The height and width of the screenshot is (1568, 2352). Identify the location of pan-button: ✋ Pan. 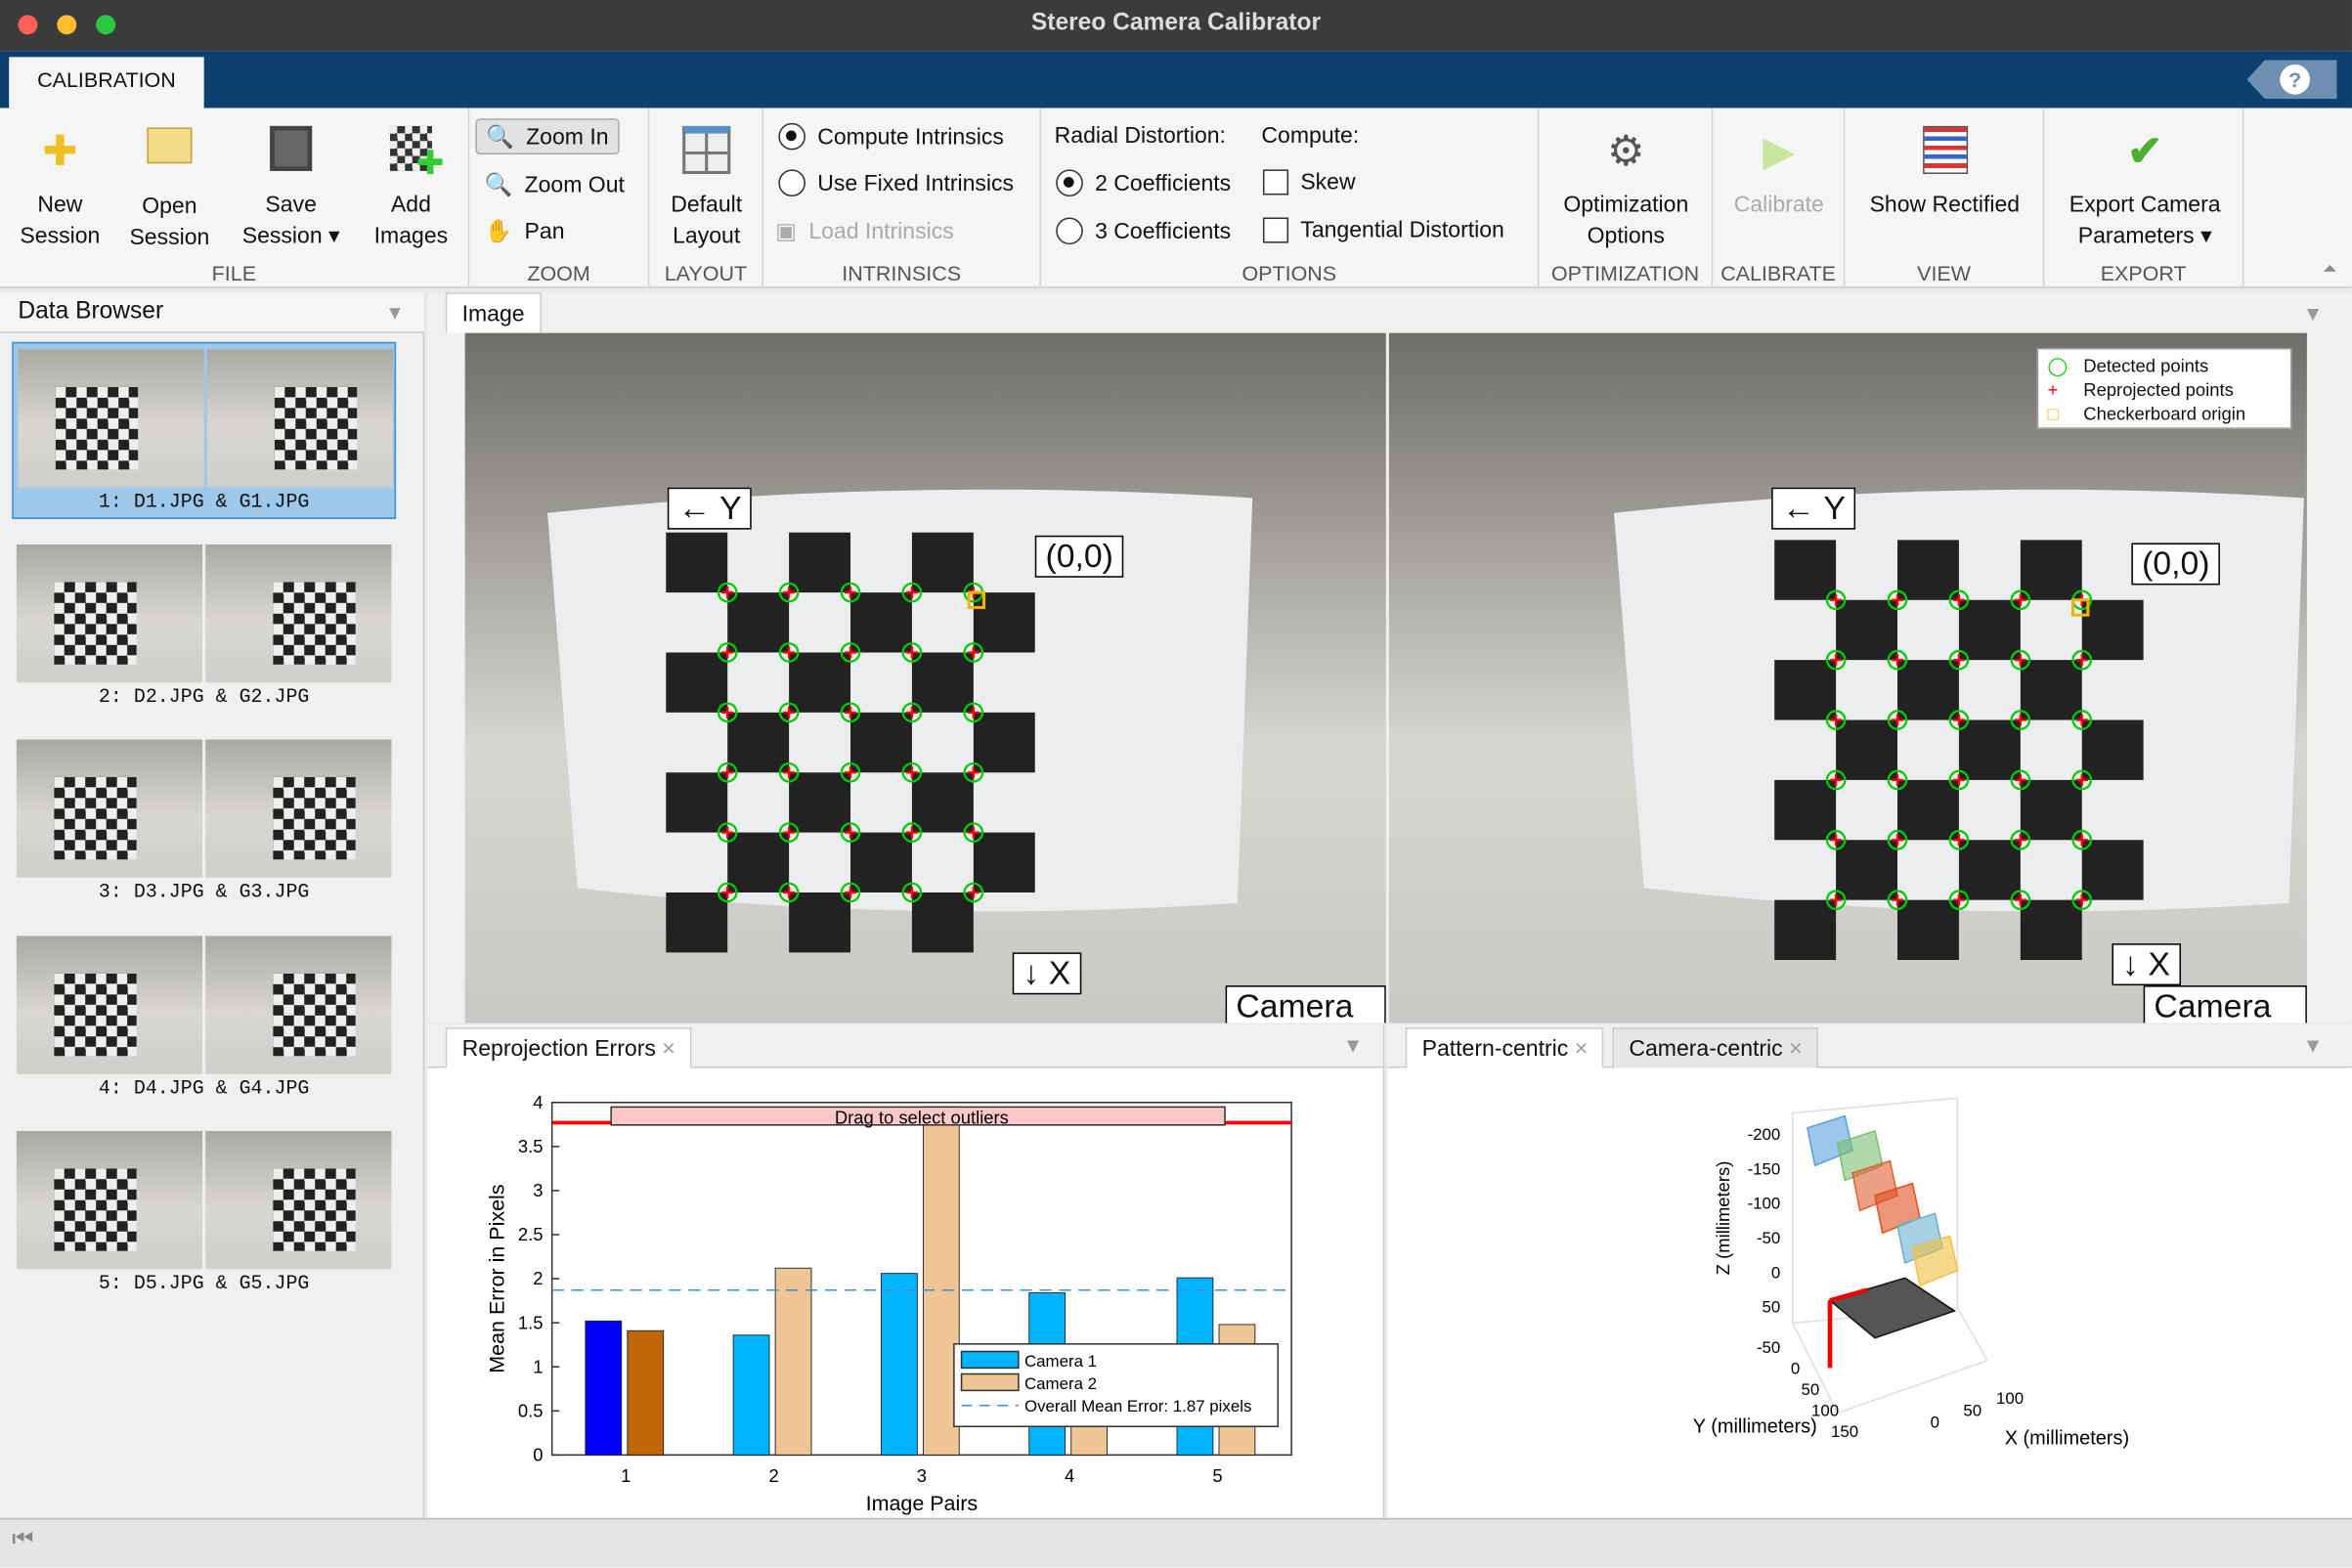
(525, 231).